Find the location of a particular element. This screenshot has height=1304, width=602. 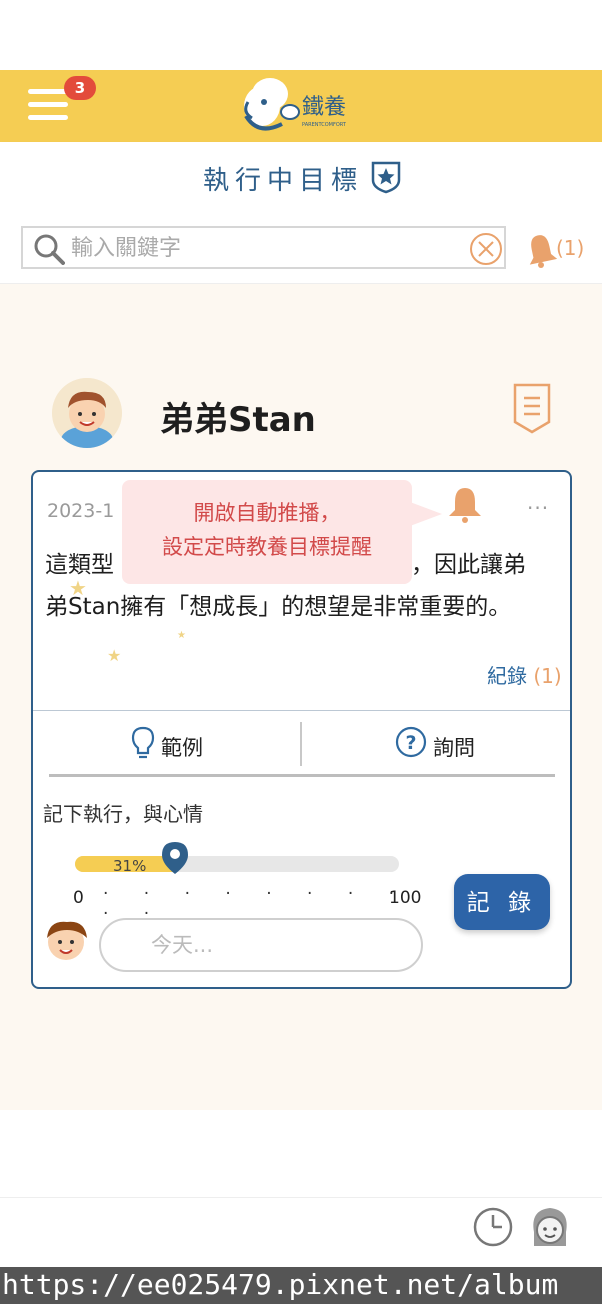

clear-search-icon is located at coordinates (486, 249).